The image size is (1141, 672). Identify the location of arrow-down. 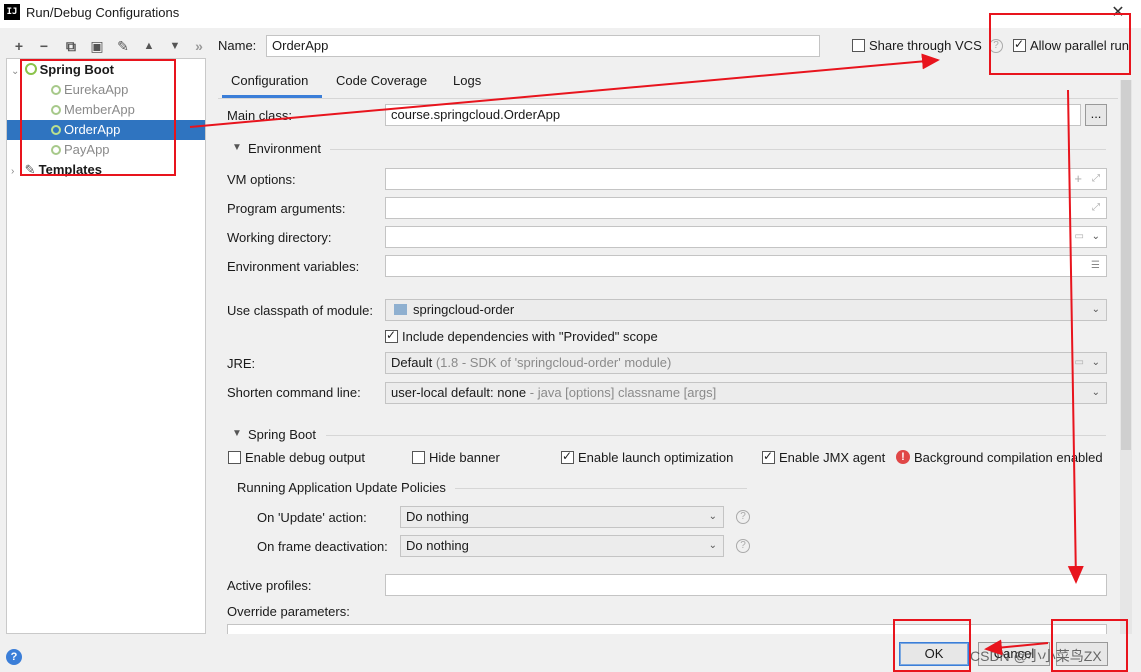
(1075, 336).